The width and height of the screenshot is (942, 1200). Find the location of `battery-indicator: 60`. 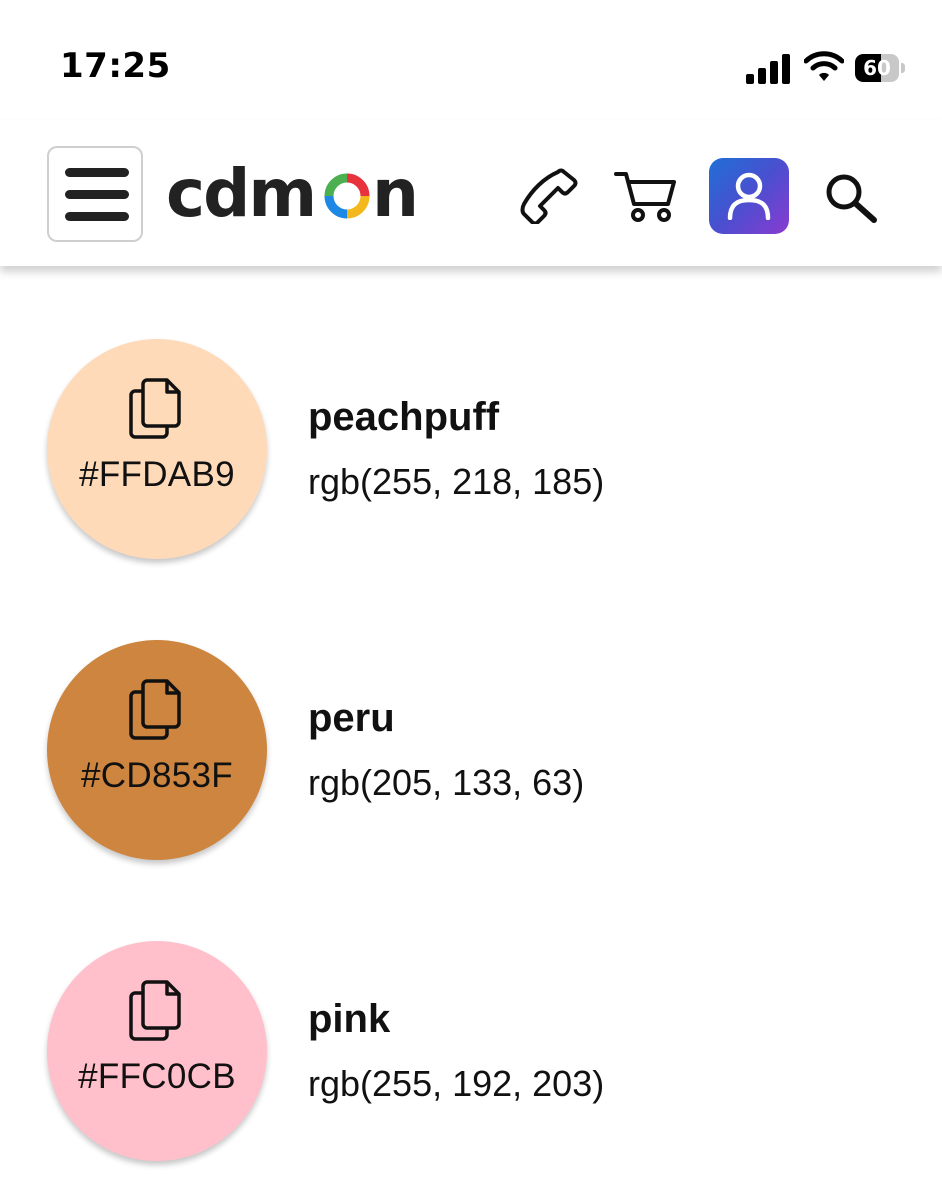

battery-indicator: 60 is located at coordinates (881, 69).